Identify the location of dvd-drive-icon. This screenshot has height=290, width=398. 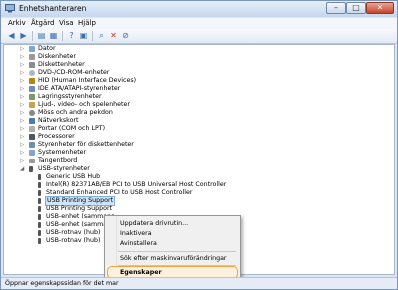
(32, 73).